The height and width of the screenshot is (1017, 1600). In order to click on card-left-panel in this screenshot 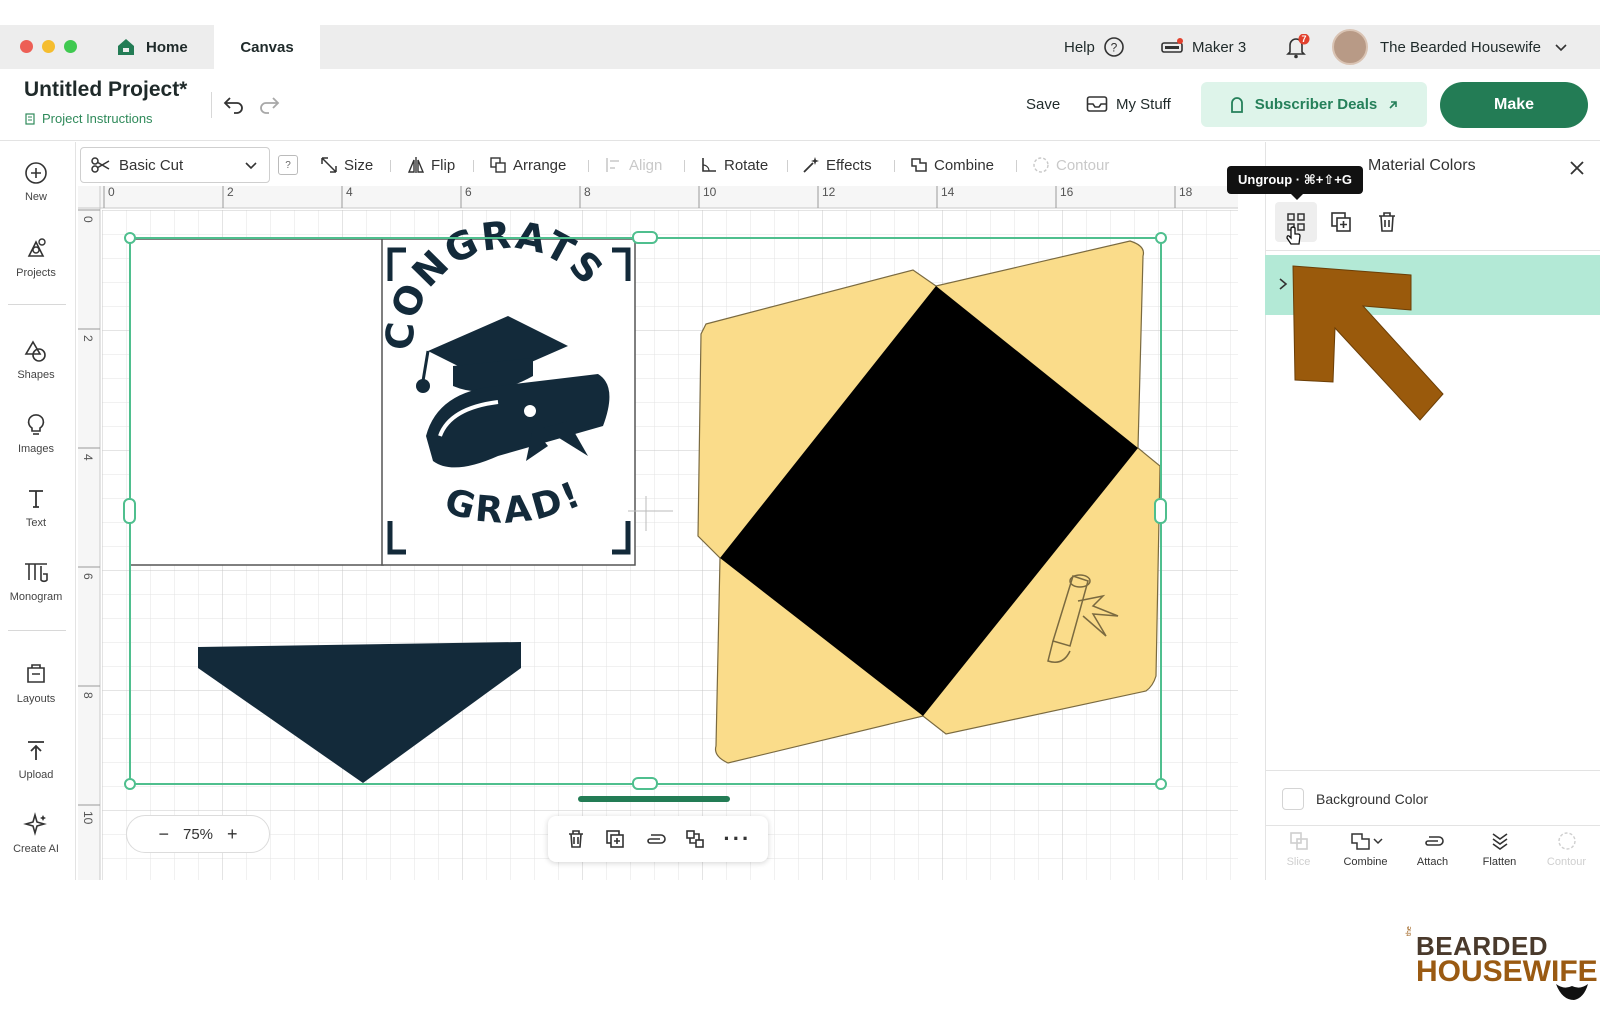, I will do `click(256, 402)`.